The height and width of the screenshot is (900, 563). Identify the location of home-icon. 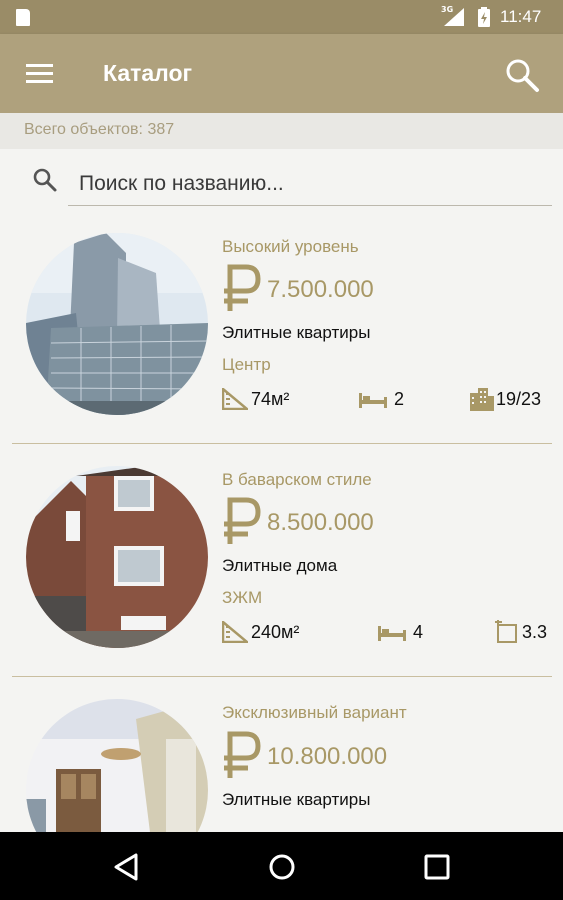
(282, 867).